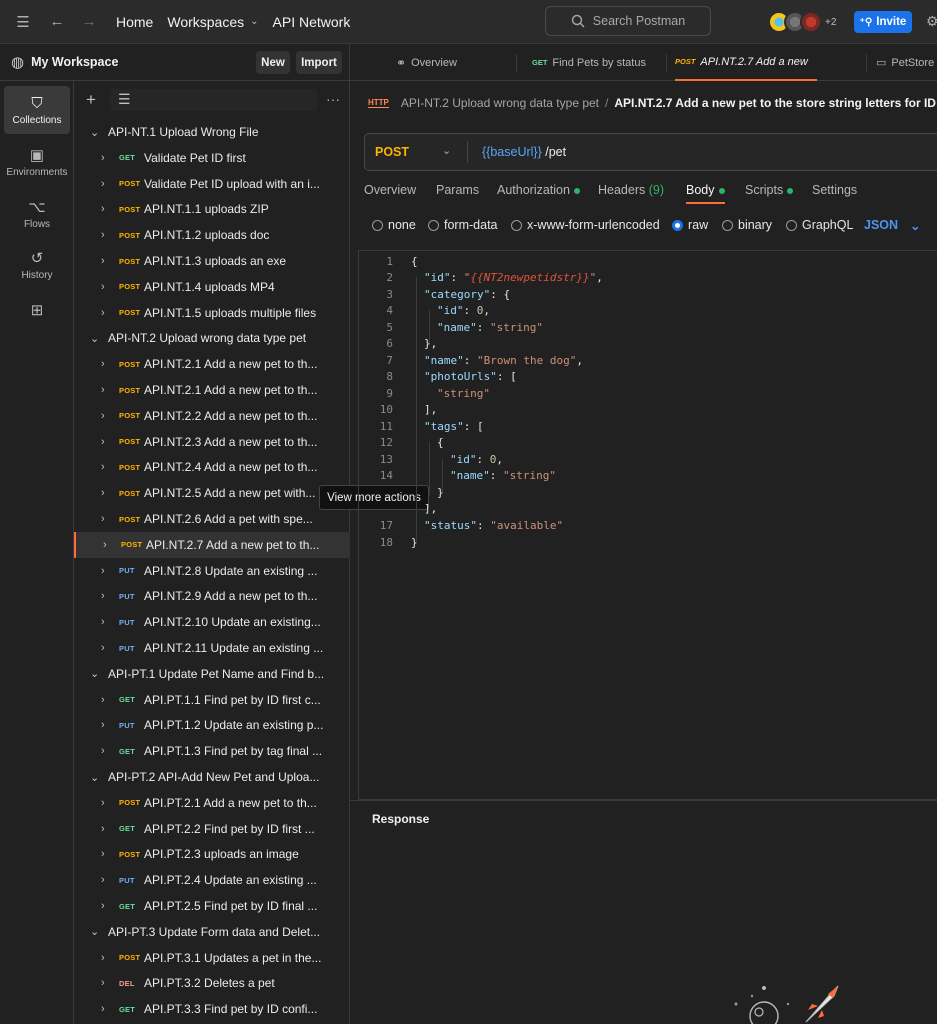 This screenshot has width=937, height=1024. I want to click on tab-overview: ⚭ Overview, so click(426, 62).